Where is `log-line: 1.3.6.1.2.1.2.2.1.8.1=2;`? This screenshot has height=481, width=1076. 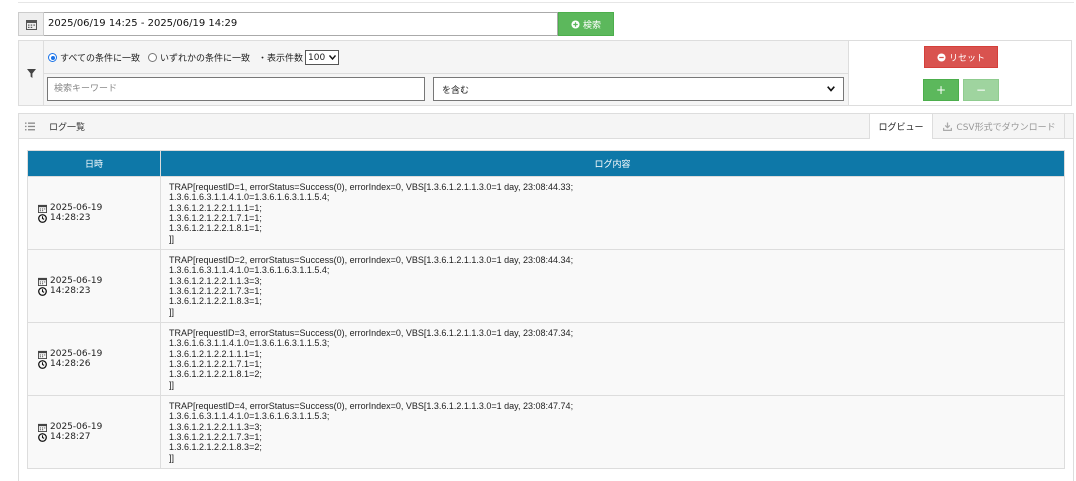
log-line: 1.3.6.1.2.1.2.2.1.8.1=2; is located at coordinates (215, 374).